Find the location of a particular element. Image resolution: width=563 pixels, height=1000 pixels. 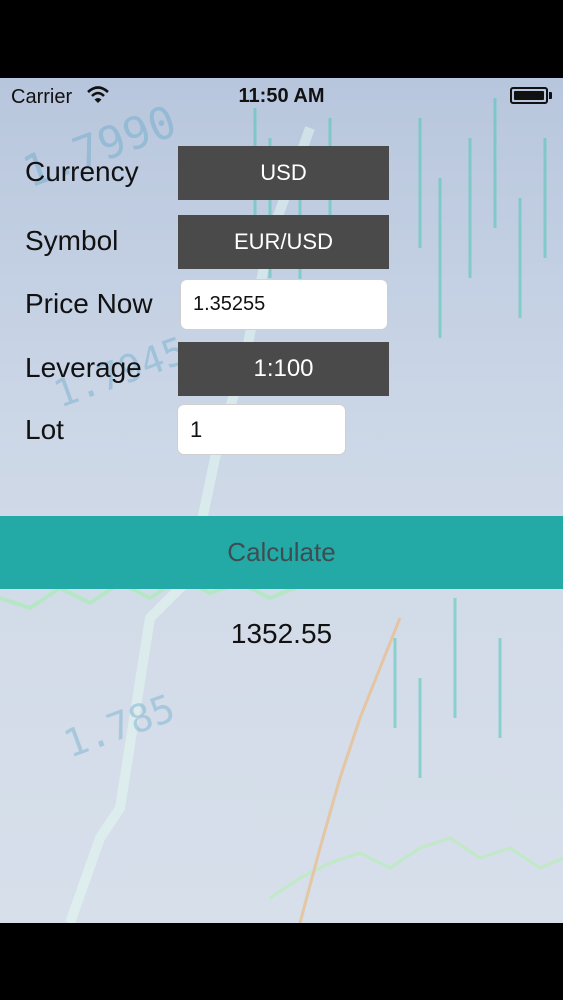

currency-selector: USD is located at coordinates (283, 173).